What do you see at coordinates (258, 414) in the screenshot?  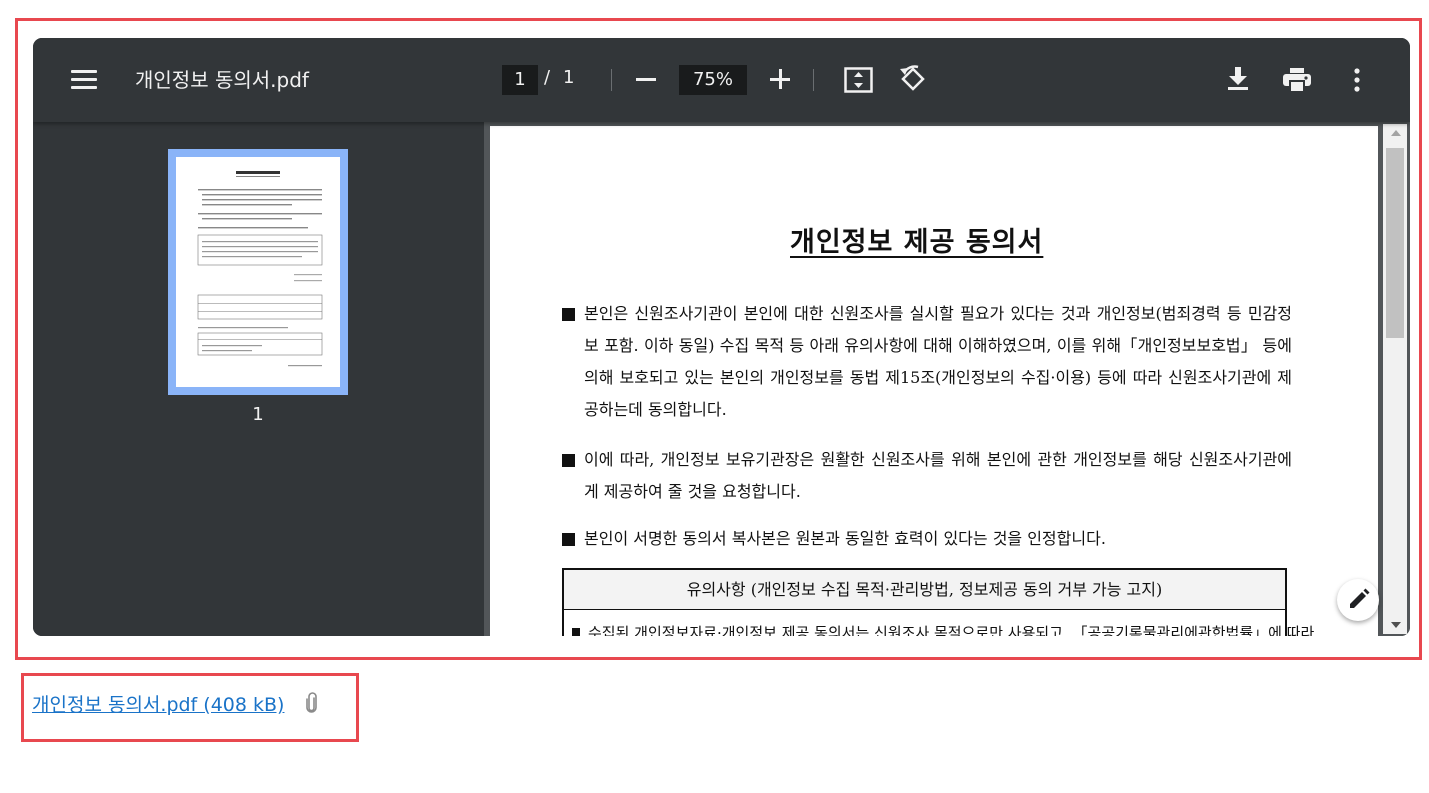 I see `thumbnail-page-number: 1` at bounding box center [258, 414].